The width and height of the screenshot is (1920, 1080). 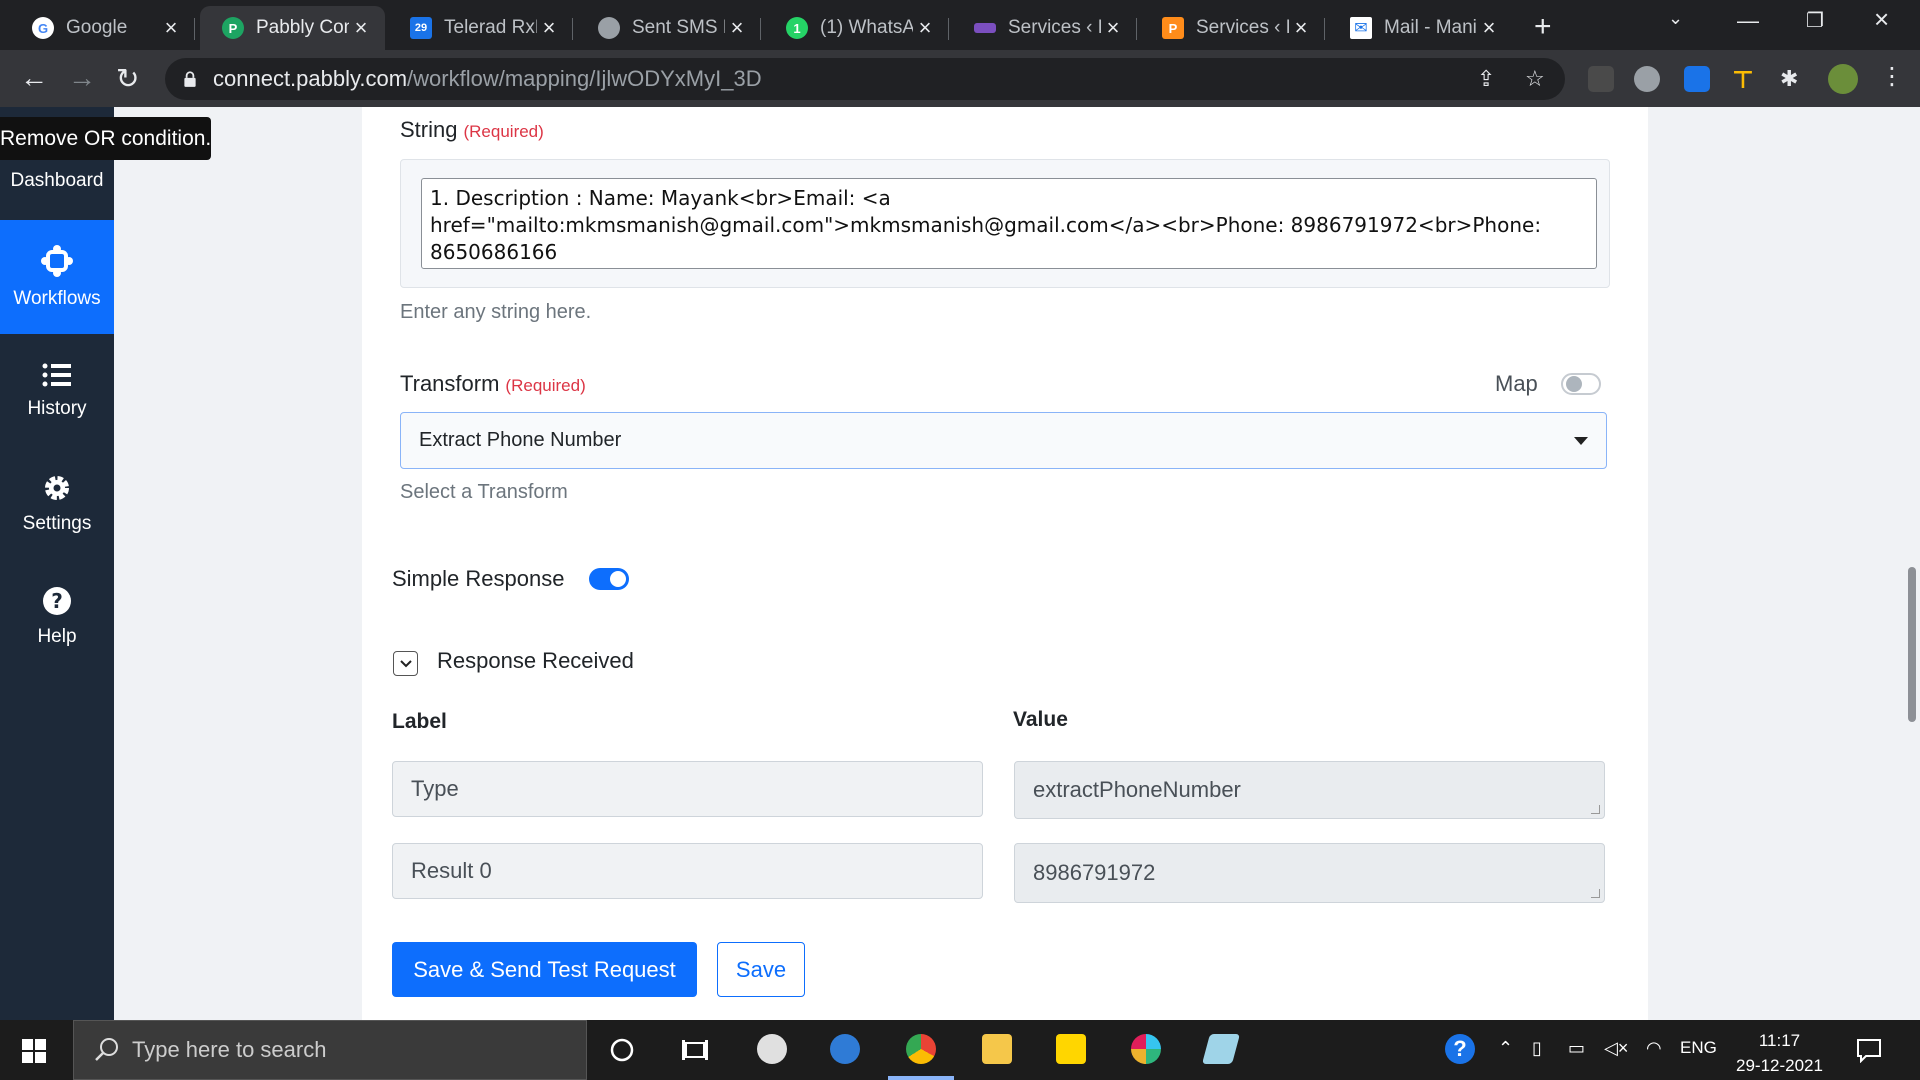 I want to click on window-close-icon: ×, so click(x=1881, y=19).